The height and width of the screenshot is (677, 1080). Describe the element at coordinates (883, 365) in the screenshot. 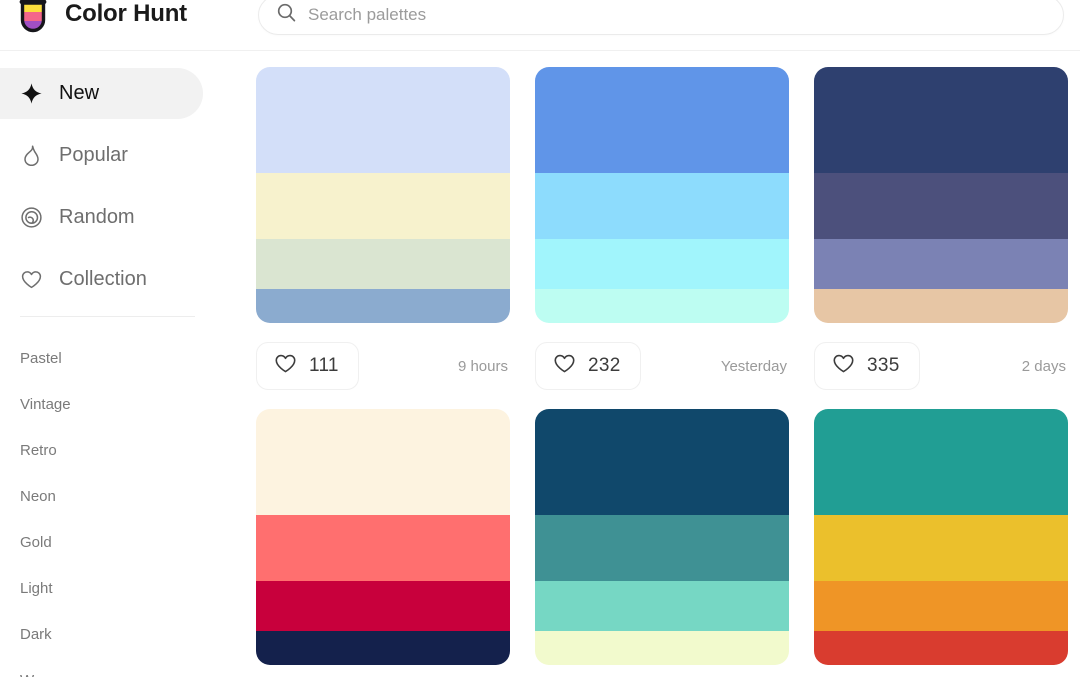

I see `like-count: 335` at that location.